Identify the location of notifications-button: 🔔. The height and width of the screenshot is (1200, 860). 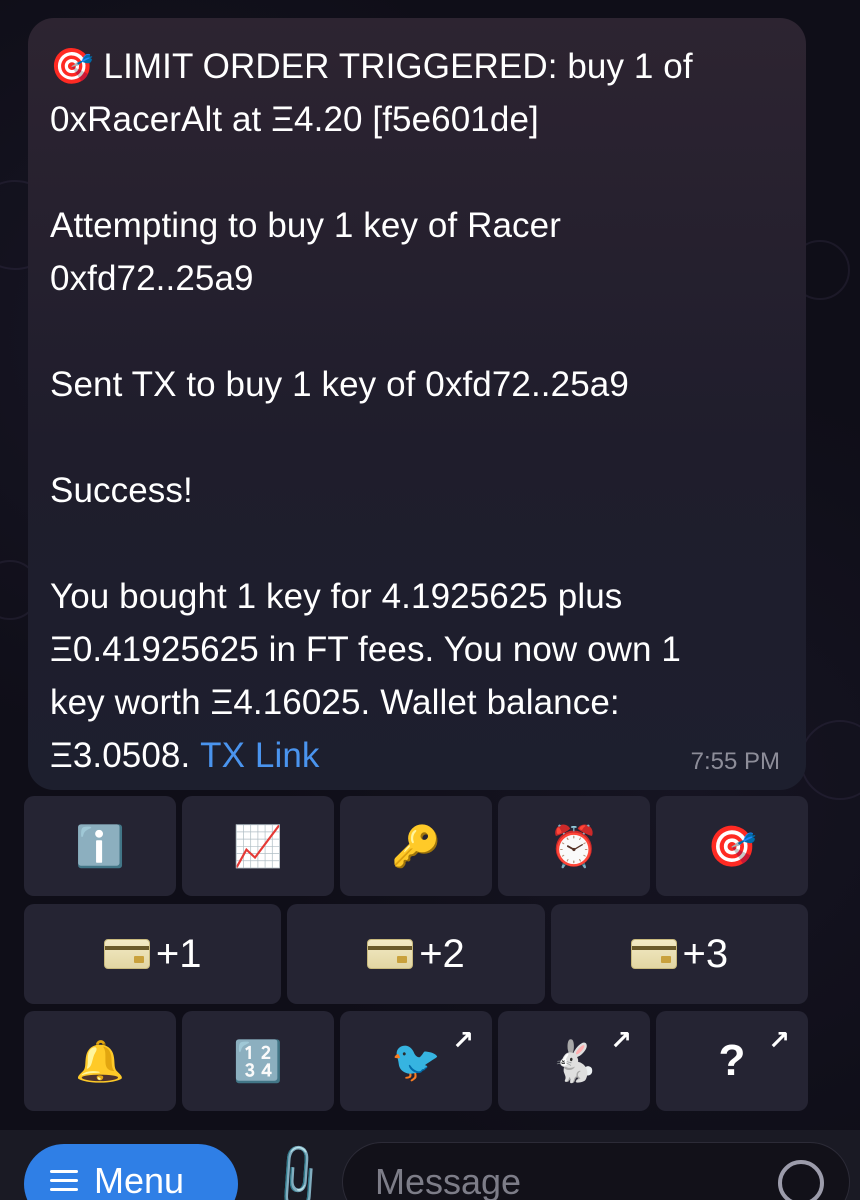
(100, 1061).